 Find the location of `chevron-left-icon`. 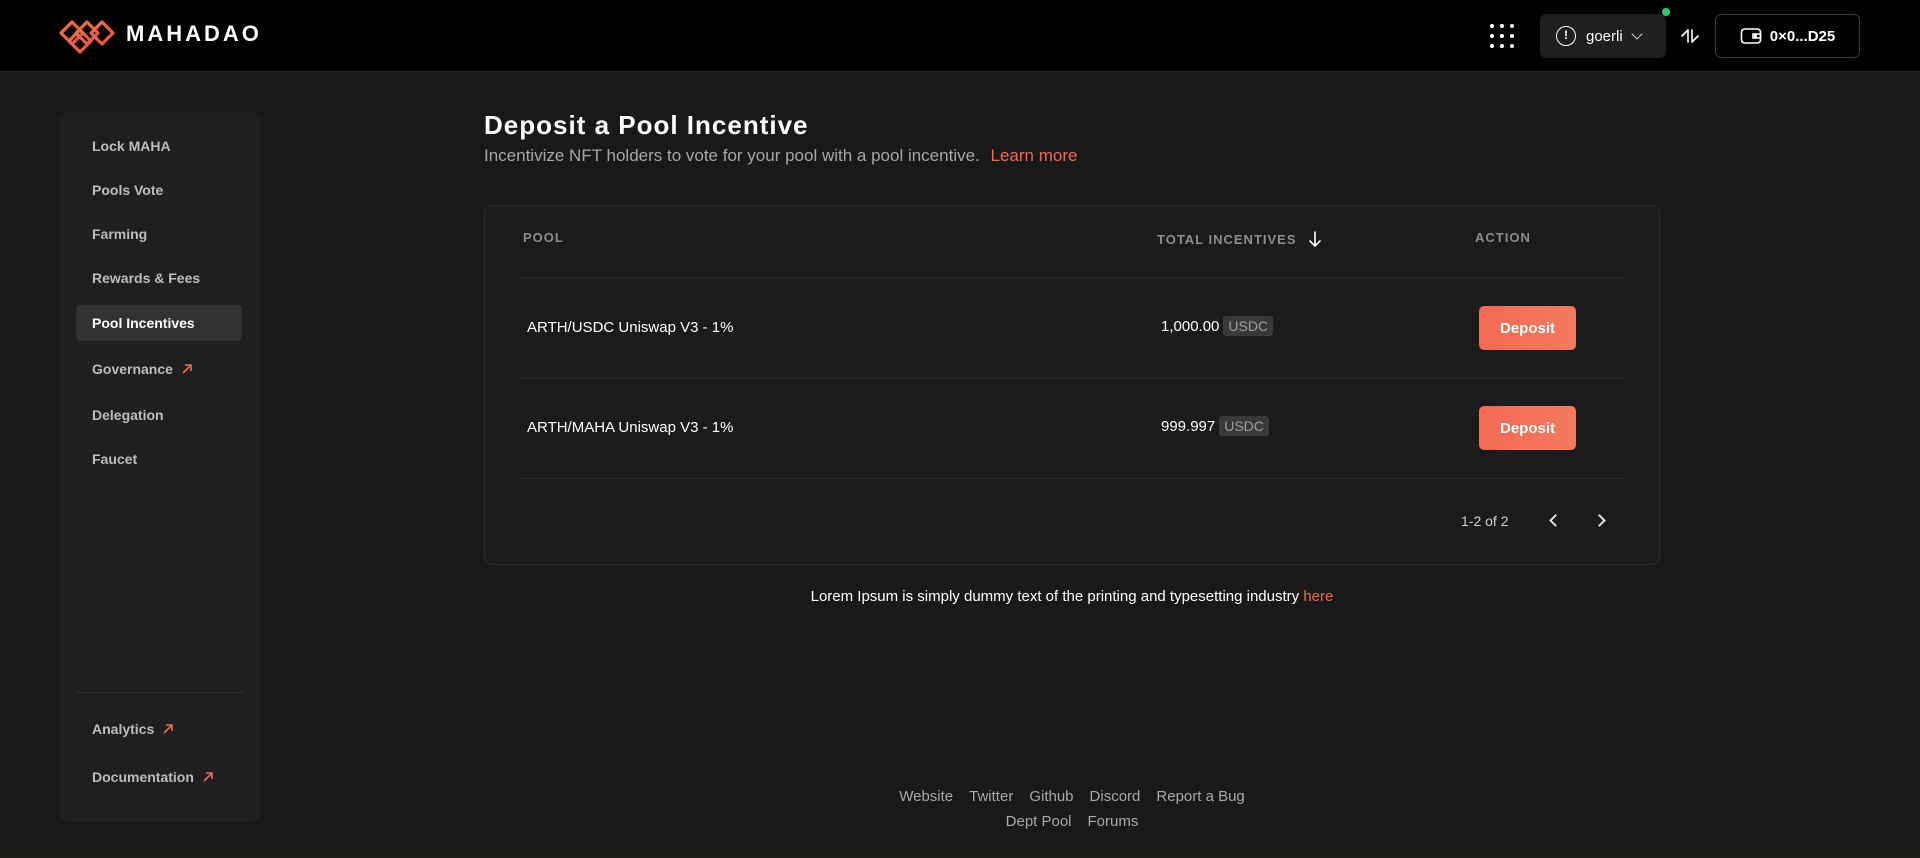

chevron-left-icon is located at coordinates (1555, 520).